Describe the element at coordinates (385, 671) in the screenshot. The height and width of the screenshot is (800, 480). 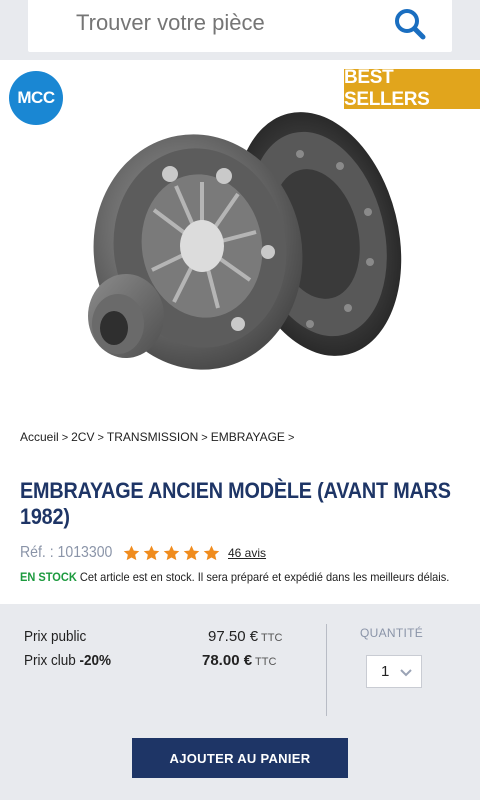
I see `quantity-value: 1` at that location.